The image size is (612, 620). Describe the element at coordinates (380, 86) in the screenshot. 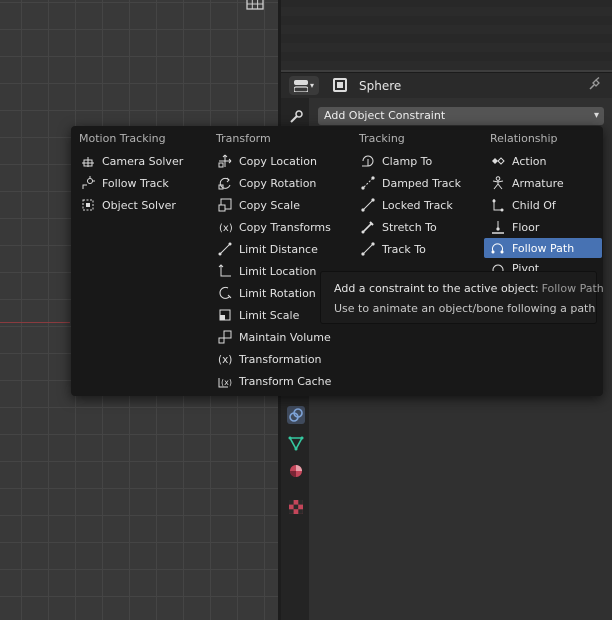

I see `object-name: Sphere` at that location.